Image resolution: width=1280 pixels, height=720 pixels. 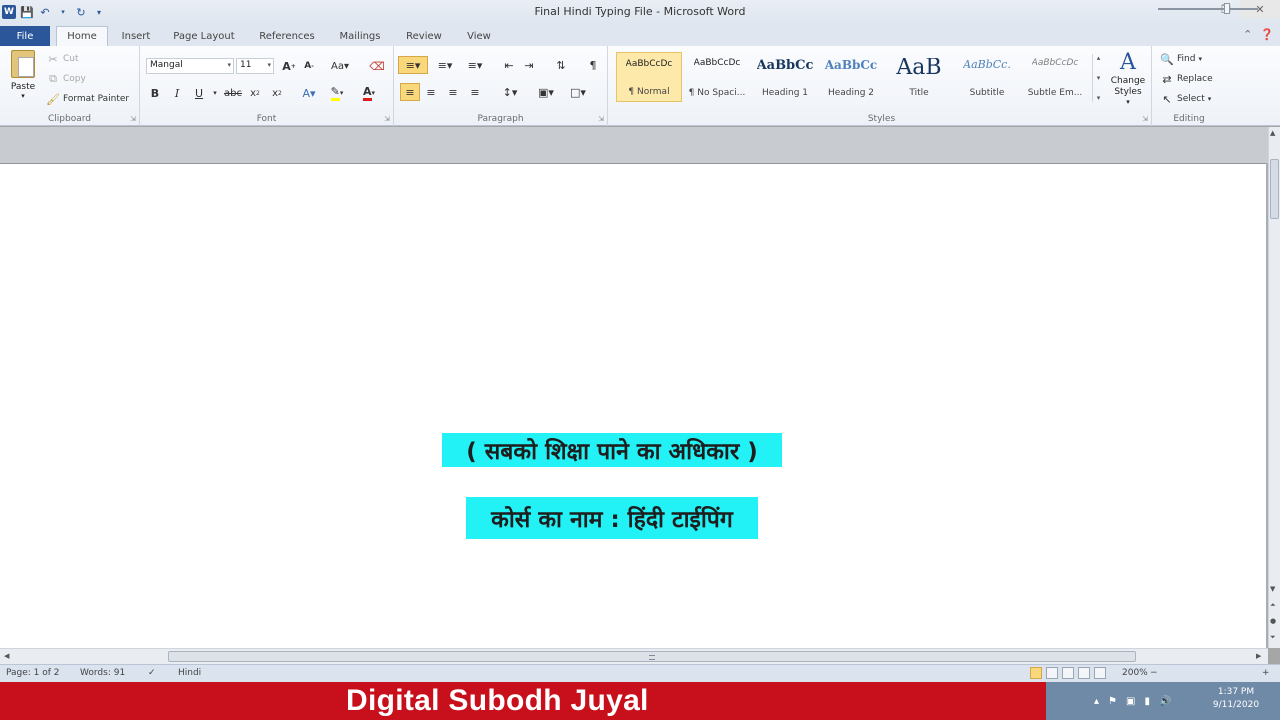 I want to click on multilevel-list-icon: ≡▾, so click(x=475, y=65).